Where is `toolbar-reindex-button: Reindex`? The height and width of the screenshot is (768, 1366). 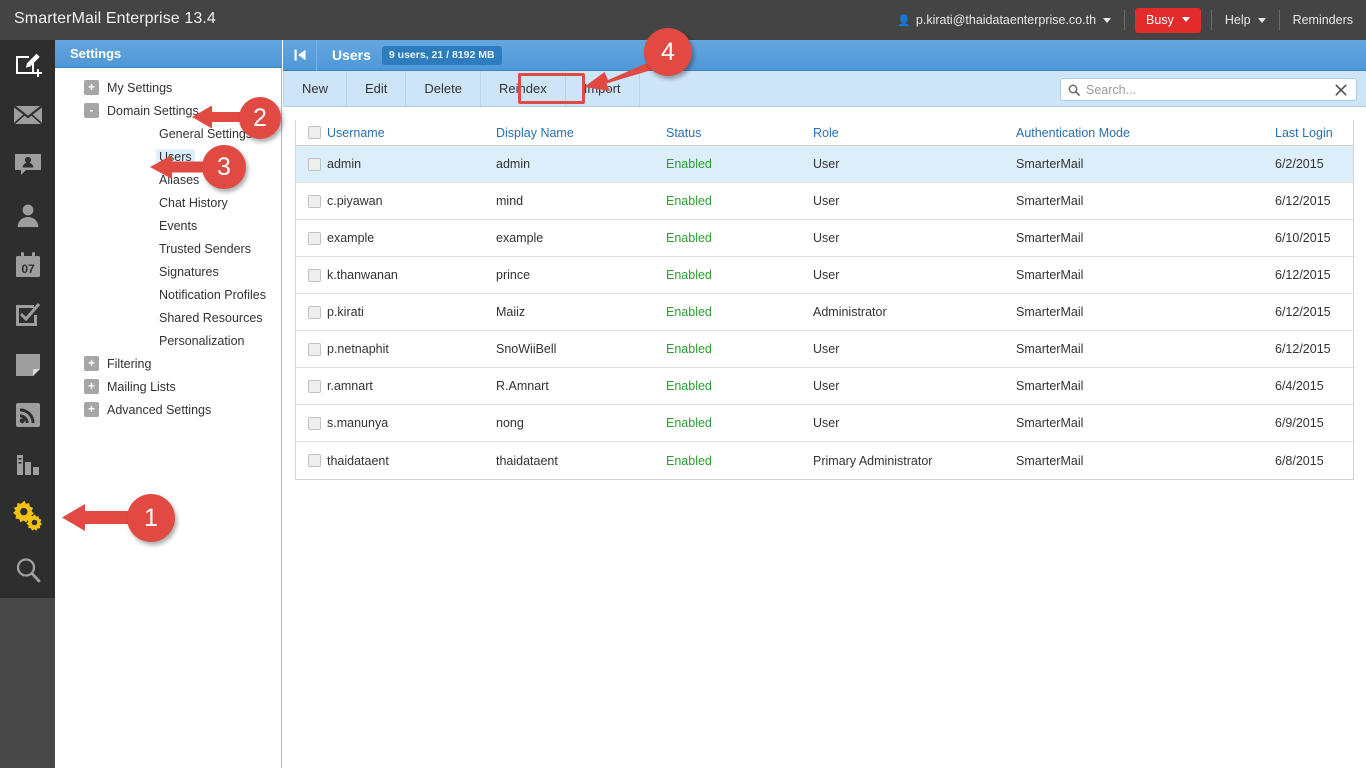
toolbar-reindex-button: Reindex is located at coordinates (523, 88).